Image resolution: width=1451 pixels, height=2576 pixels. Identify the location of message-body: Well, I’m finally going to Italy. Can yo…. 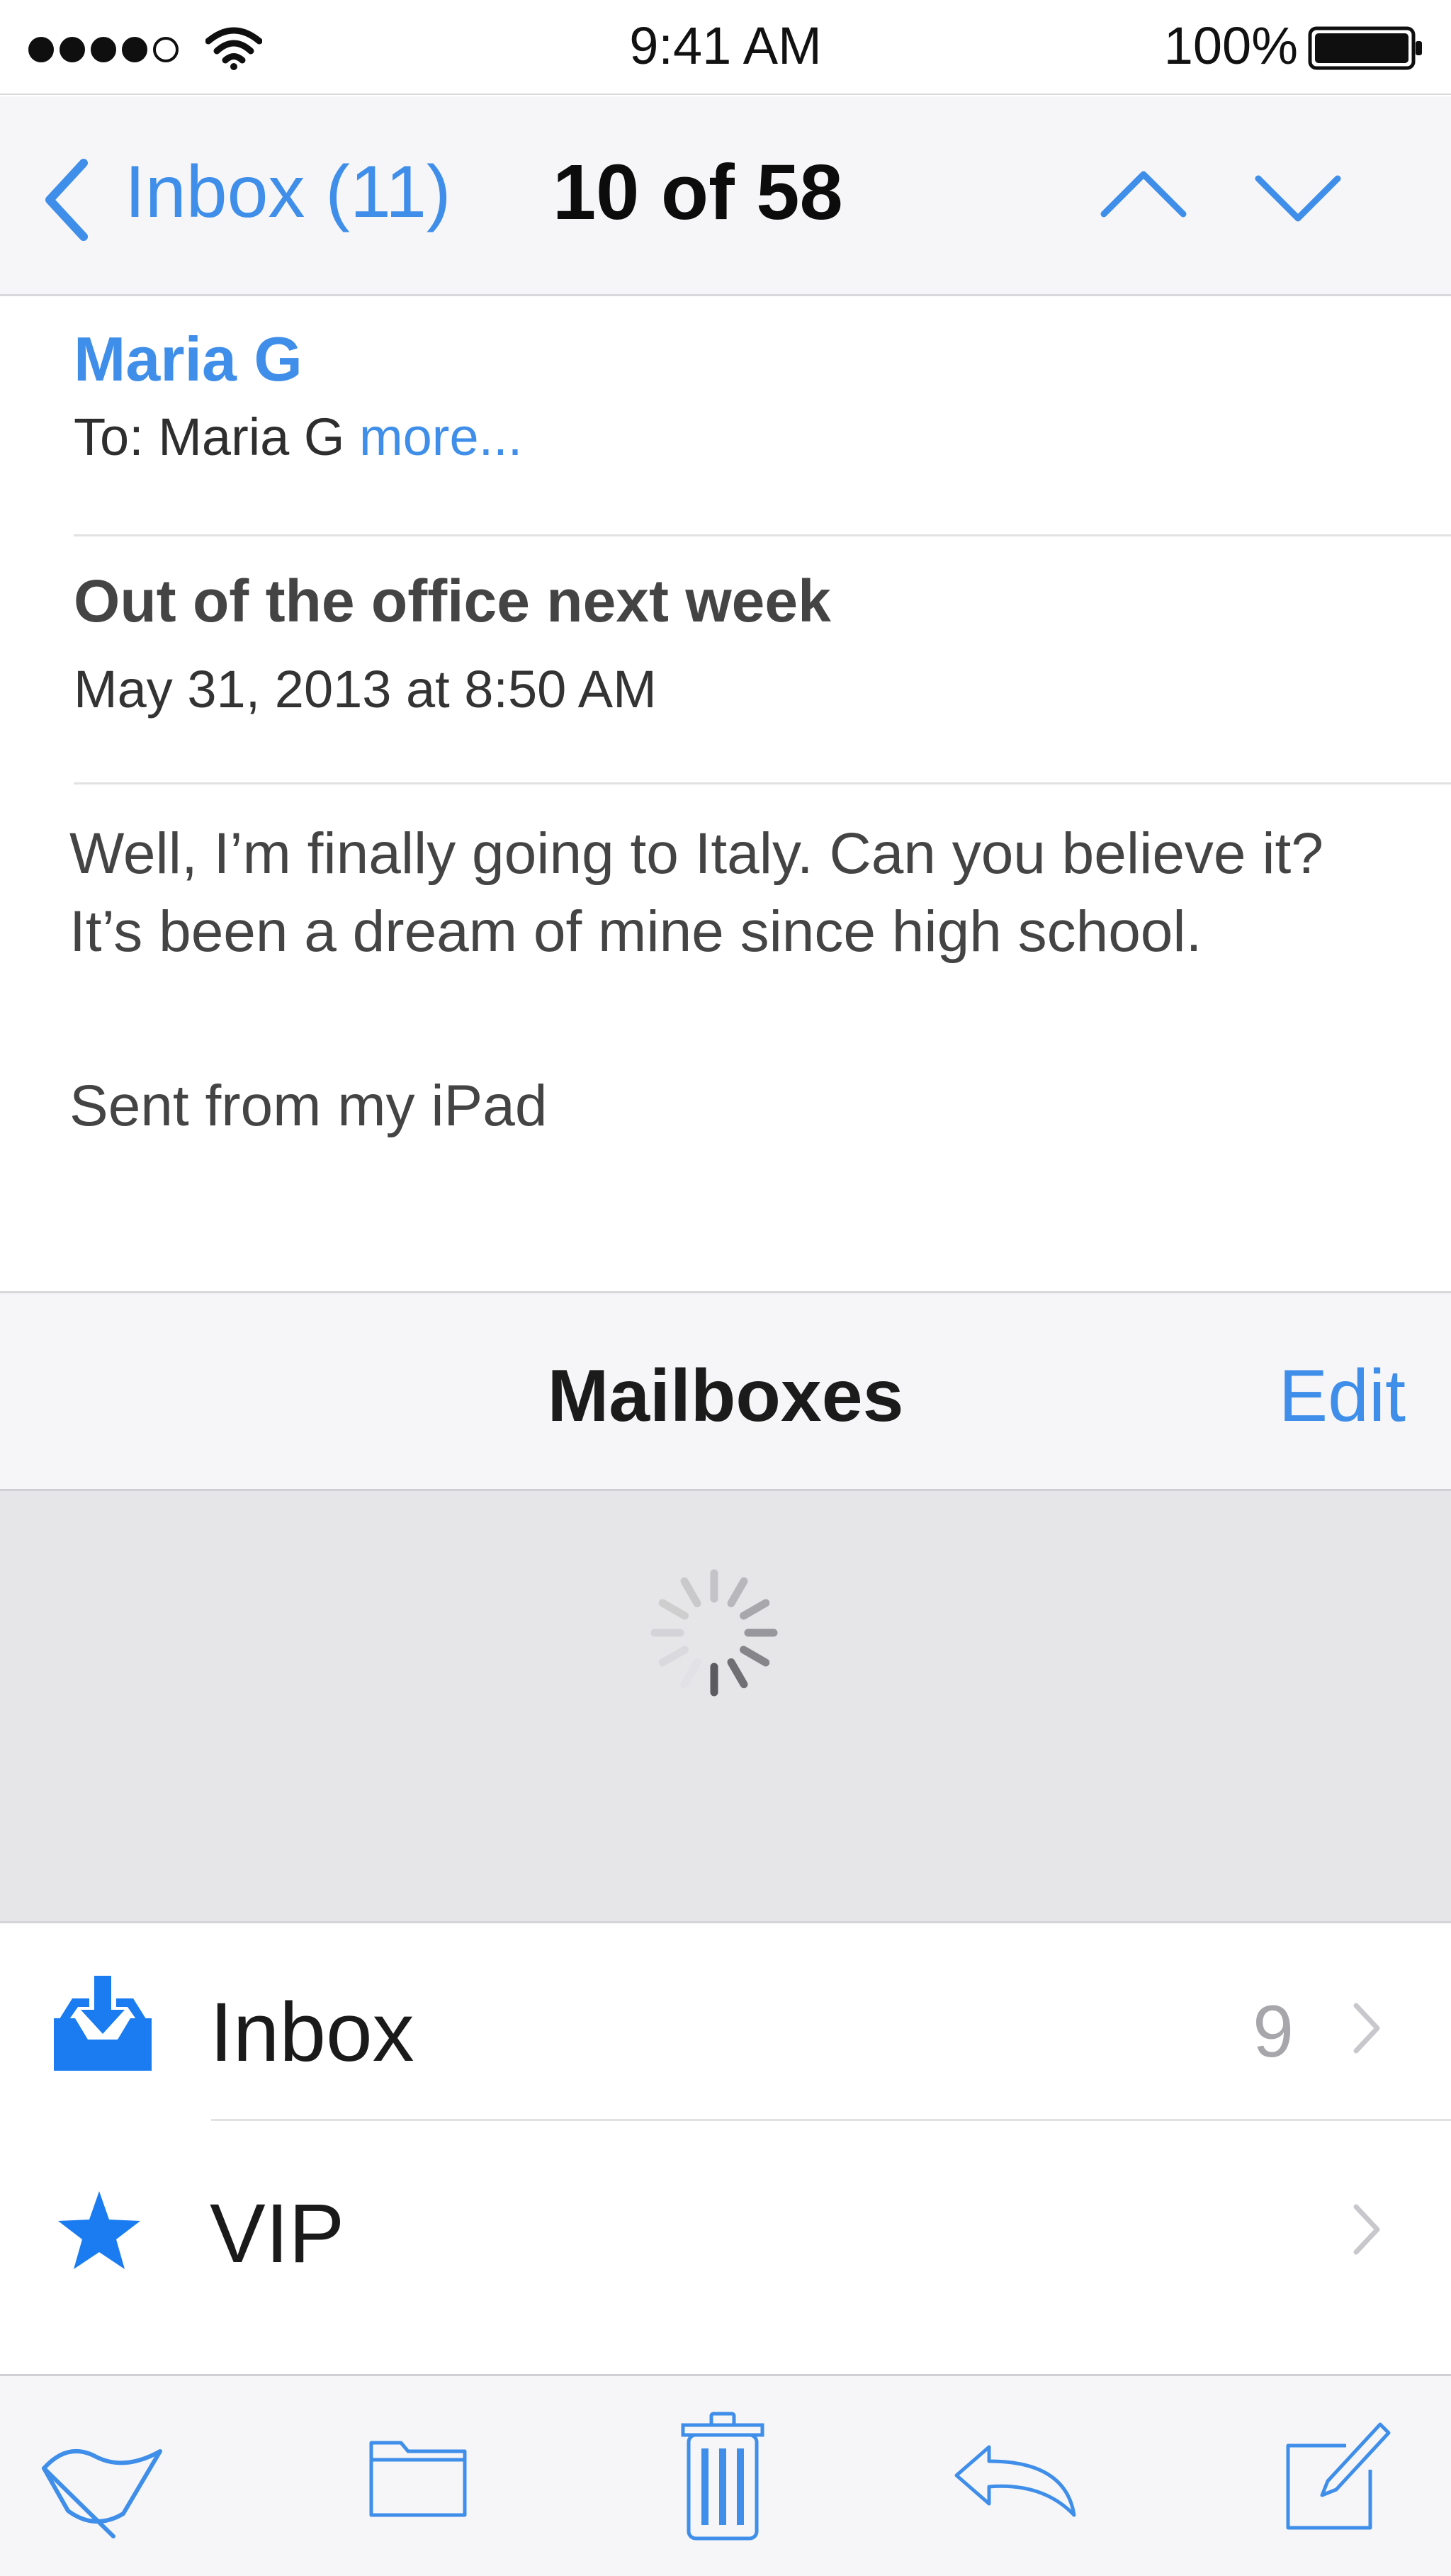
(696, 892).